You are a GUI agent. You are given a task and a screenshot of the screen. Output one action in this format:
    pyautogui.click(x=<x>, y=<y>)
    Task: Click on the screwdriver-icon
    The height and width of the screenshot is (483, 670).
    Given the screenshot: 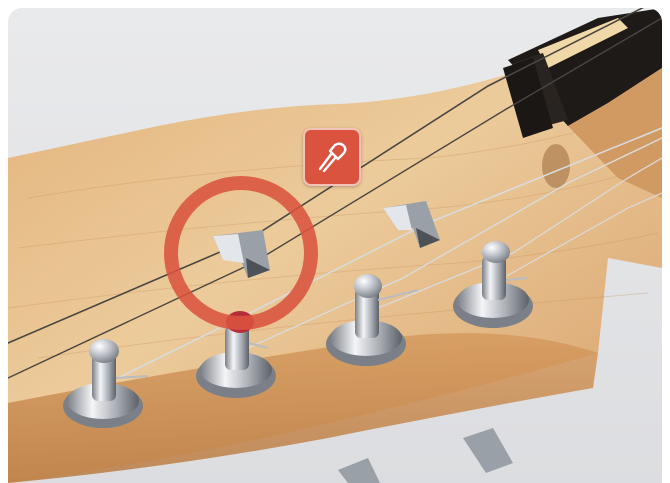 What is the action you would take?
    pyautogui.click(x=332, y=157)
    